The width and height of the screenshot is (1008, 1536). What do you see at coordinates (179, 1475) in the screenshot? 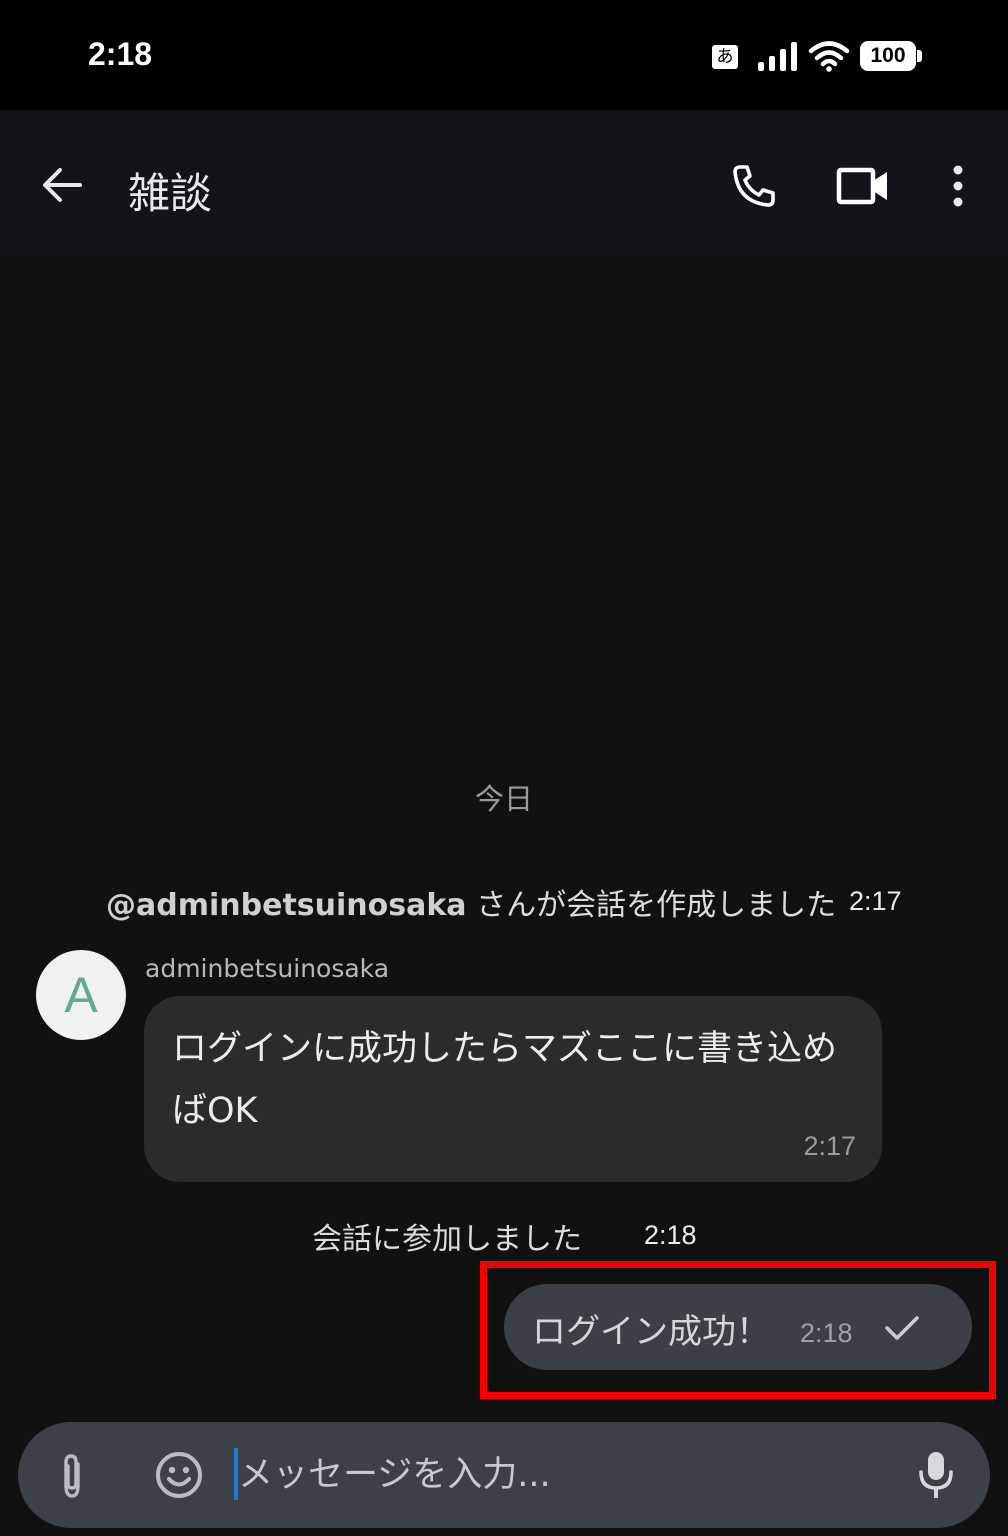
I see `emoji-icon` at bounding box center [179, 1475].